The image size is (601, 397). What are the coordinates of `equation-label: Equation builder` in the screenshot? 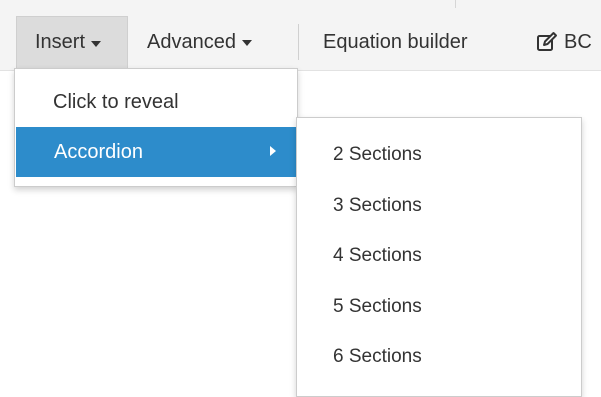 It's located at (395, 41).